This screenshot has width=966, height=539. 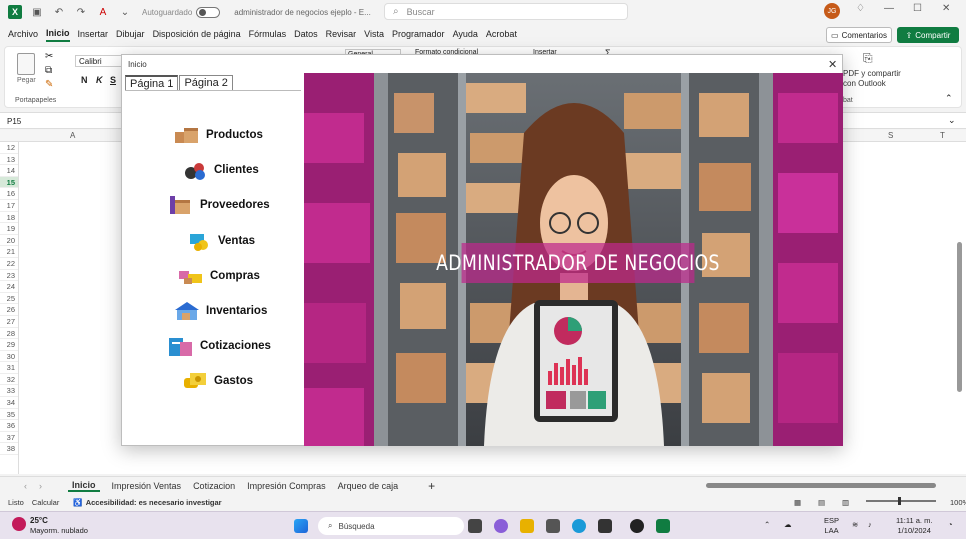 I want to click on font-name-box: Calibri, so click(x=101, y=61).